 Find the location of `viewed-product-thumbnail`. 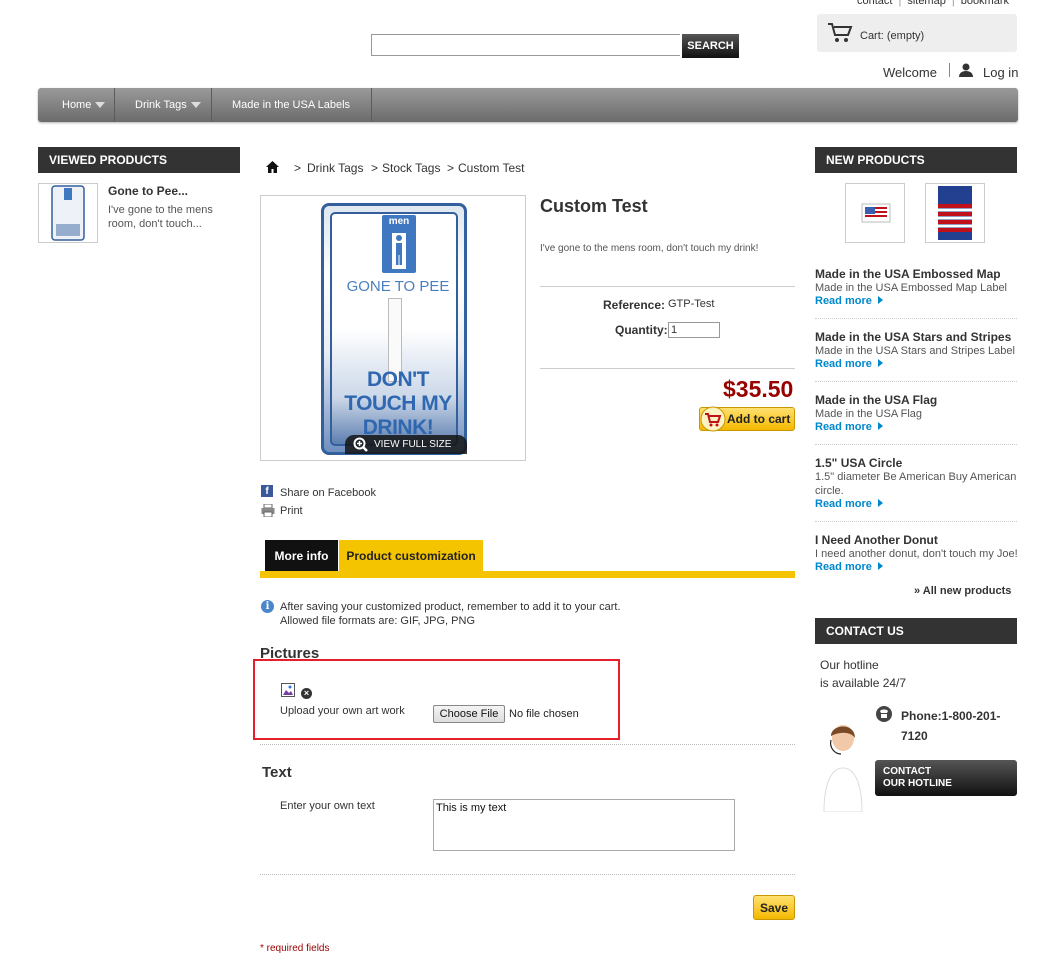

viewed-product-thumbnail is located at coordinates (68, 213).